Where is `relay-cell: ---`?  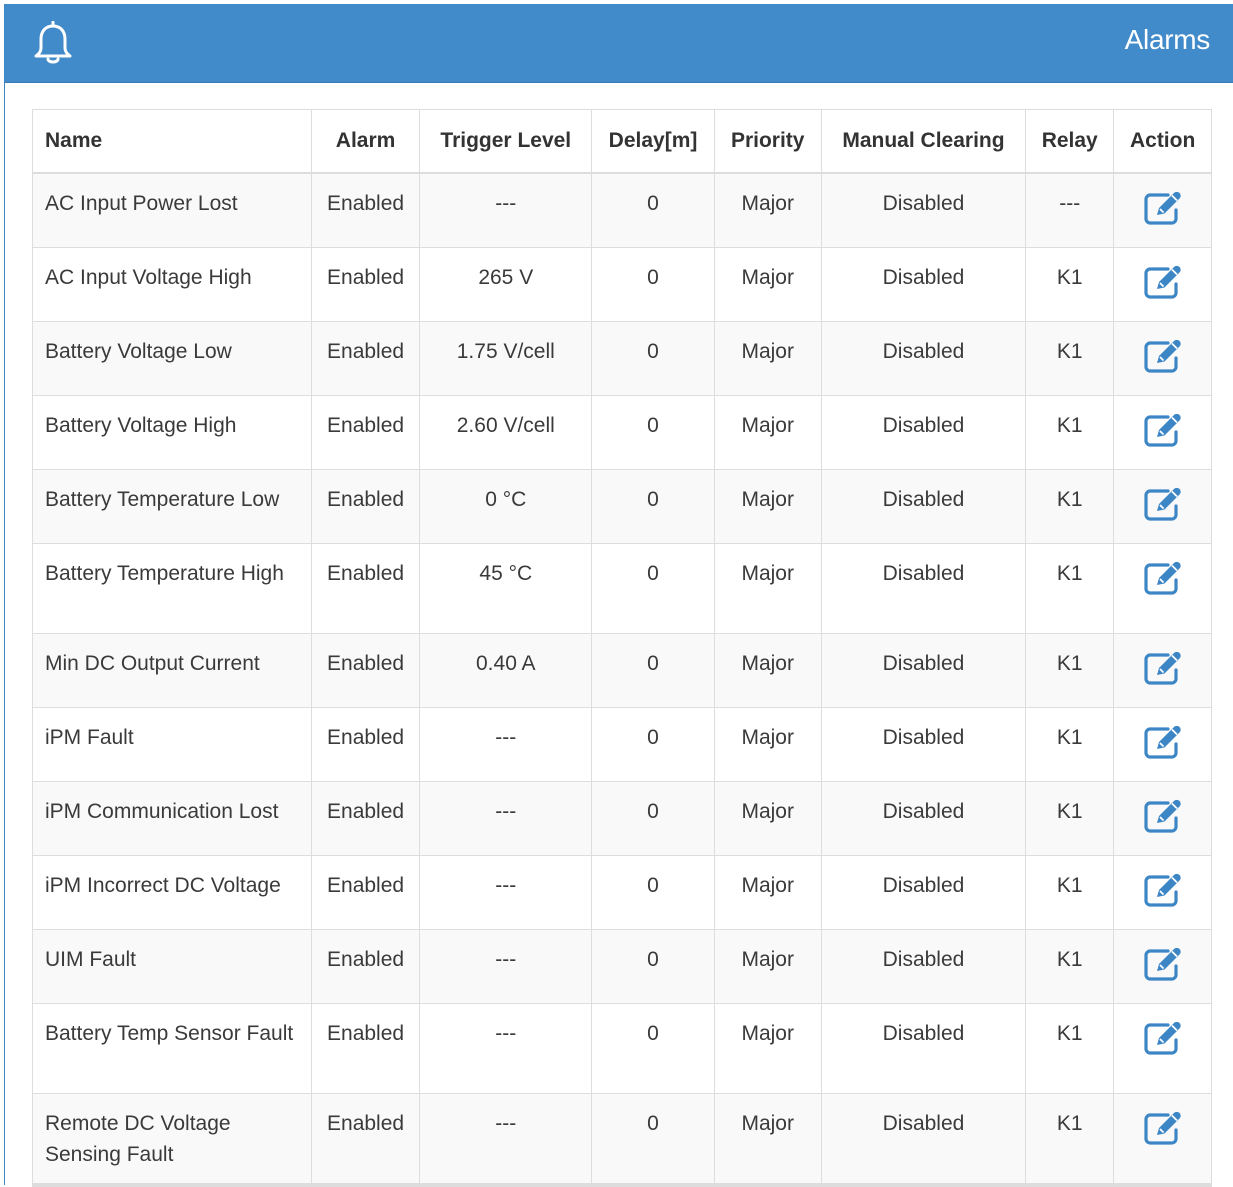
relay-cell: --- is located at coordinates (1070, 210).